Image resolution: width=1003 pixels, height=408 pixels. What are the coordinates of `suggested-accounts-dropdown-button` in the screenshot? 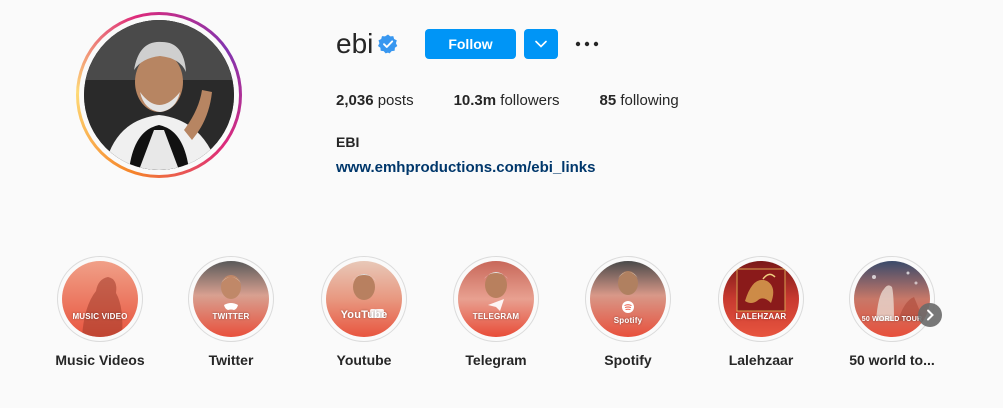 It's located at (541, 44).